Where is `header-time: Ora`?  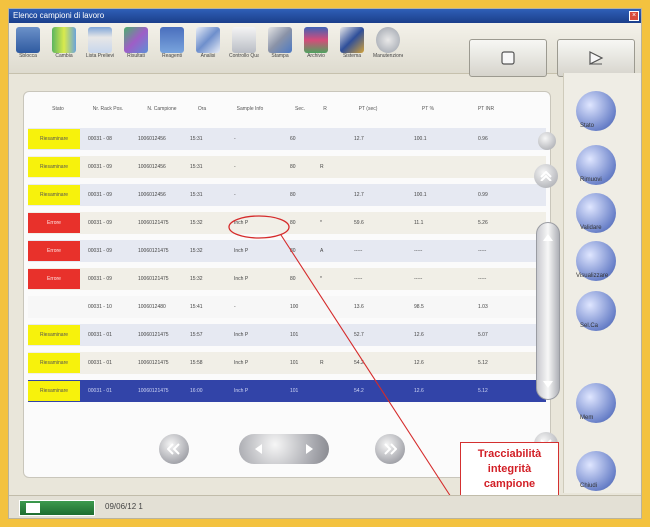 header-time: Ora is located at coordinates (202, 109).